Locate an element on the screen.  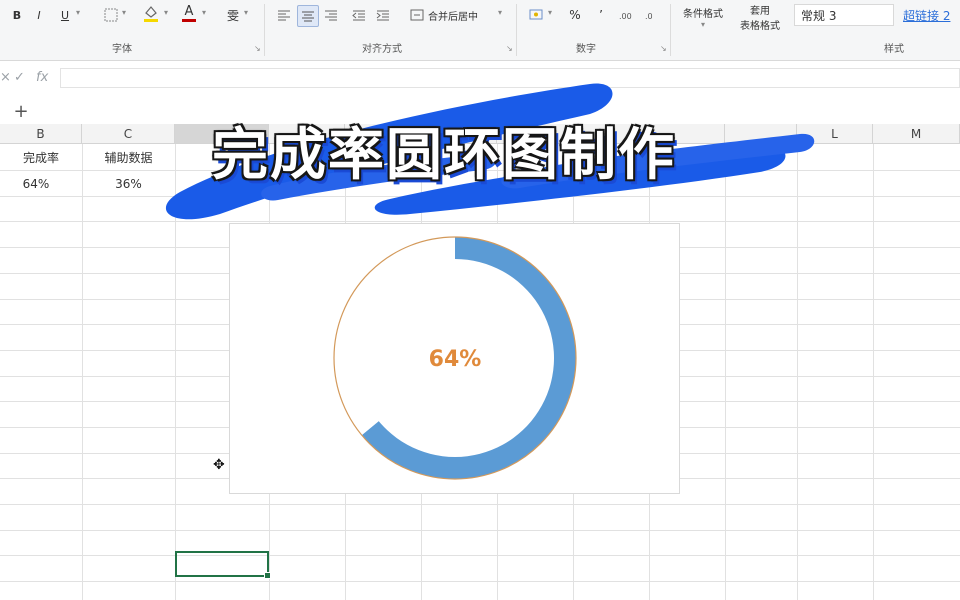
accounting-dropdown-icon: ▾ is located at coordinates (550, 12).